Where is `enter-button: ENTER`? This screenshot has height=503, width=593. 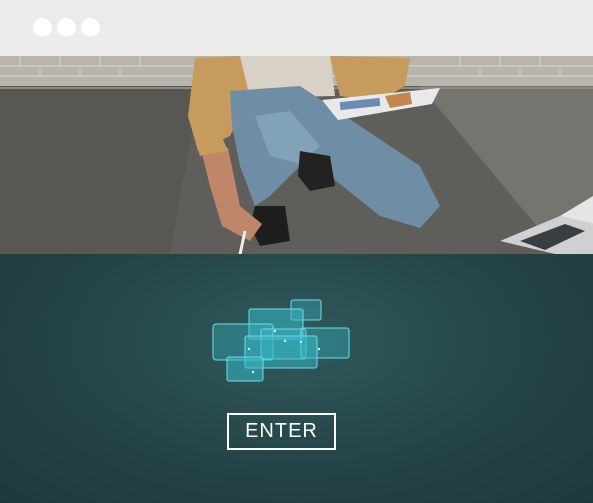 enter-button: ENTER is located at coordinates (281, 431).